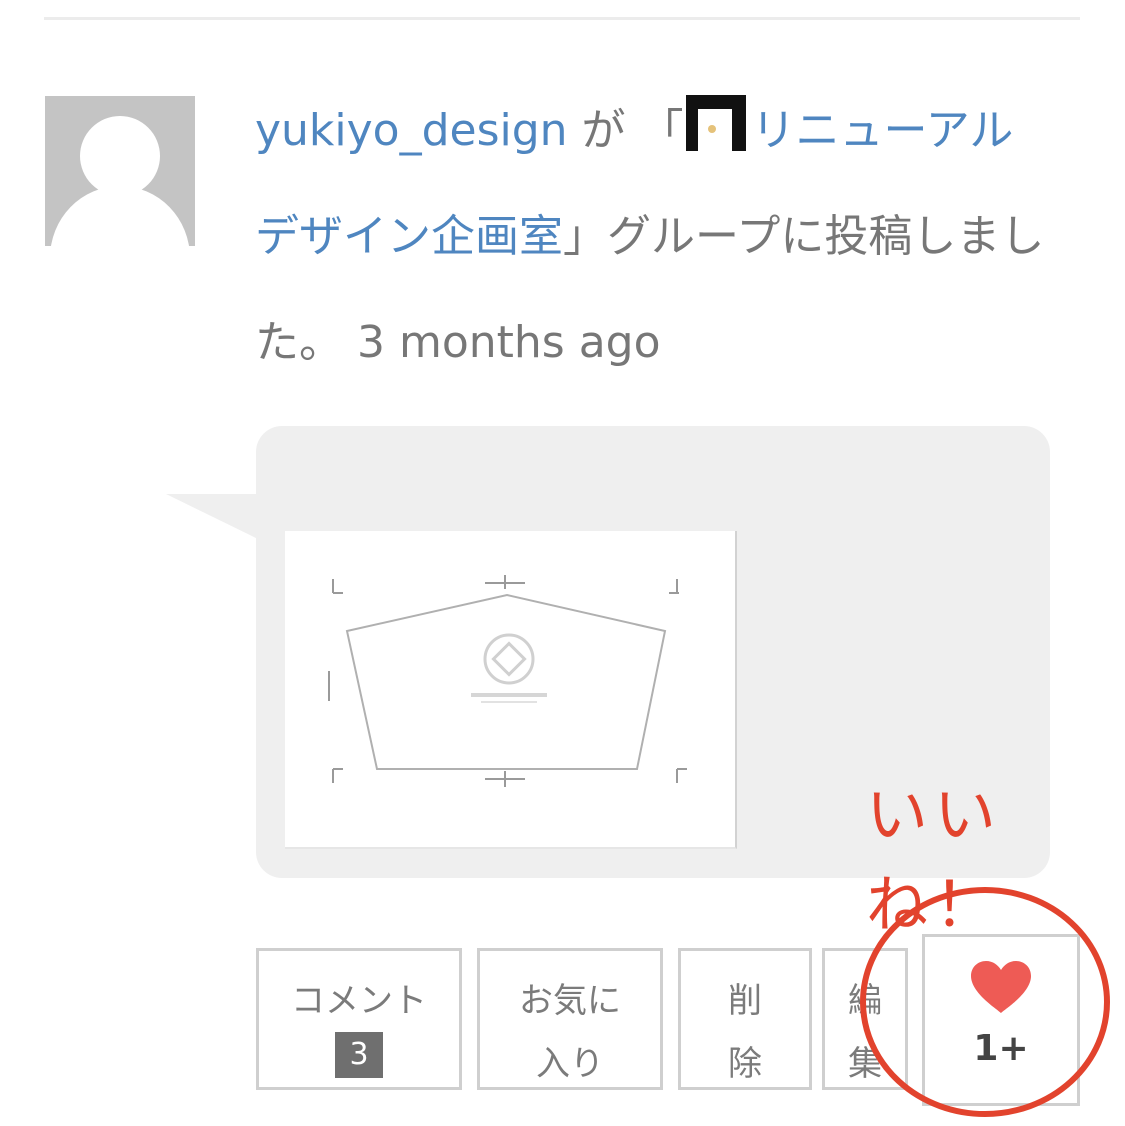 The width and height of the screenshot is (1125, 1126). I want to click on edit-label-line1: 編, so click(865, 1001).